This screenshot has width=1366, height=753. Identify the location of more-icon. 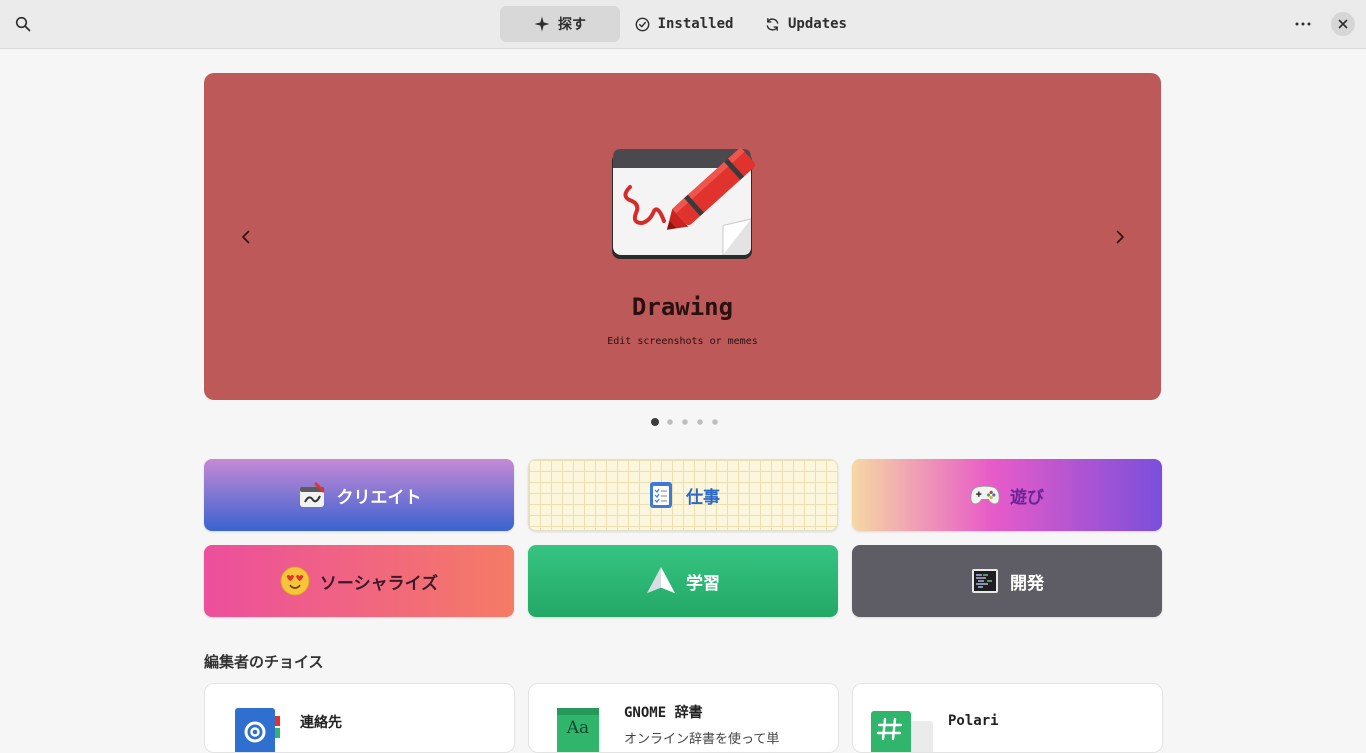
(1303, 24).